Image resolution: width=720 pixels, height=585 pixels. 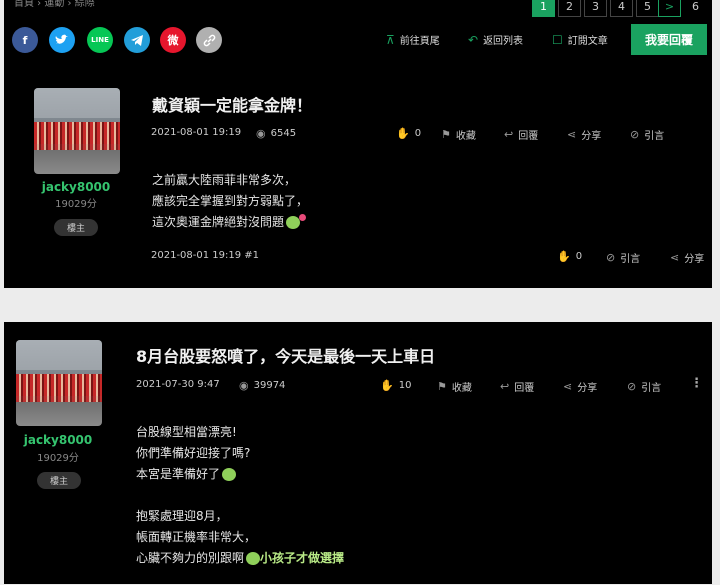 What do you see at coordinates (405, 385) in the screenshot?
I see `like-count: 10` at bounding box center [405, 385].